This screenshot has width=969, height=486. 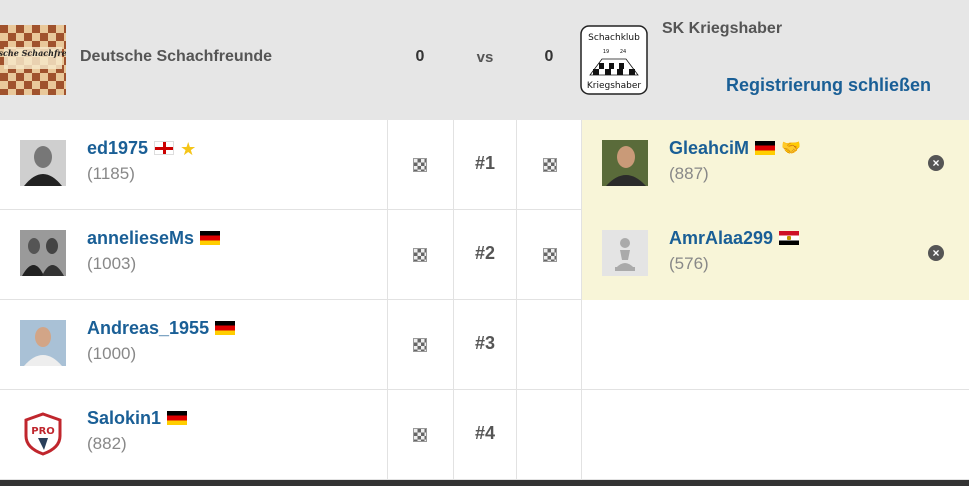 What do you see at coordinates (112, 353) in the screenshot?
I see `home-player-rating: (1000)` at bounding box center [112, 353].